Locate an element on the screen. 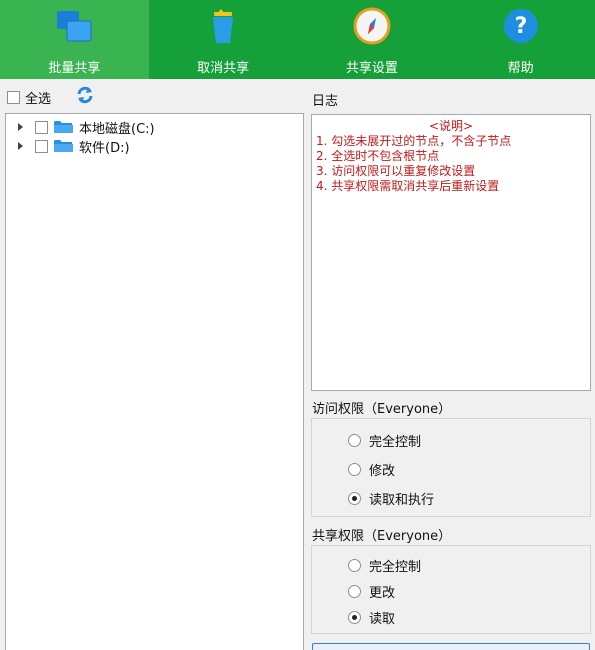 Image resolution: width=595 pixels, height=650 pixels. share-settings-label: 共享设置 is located at coordinates (371, 68).